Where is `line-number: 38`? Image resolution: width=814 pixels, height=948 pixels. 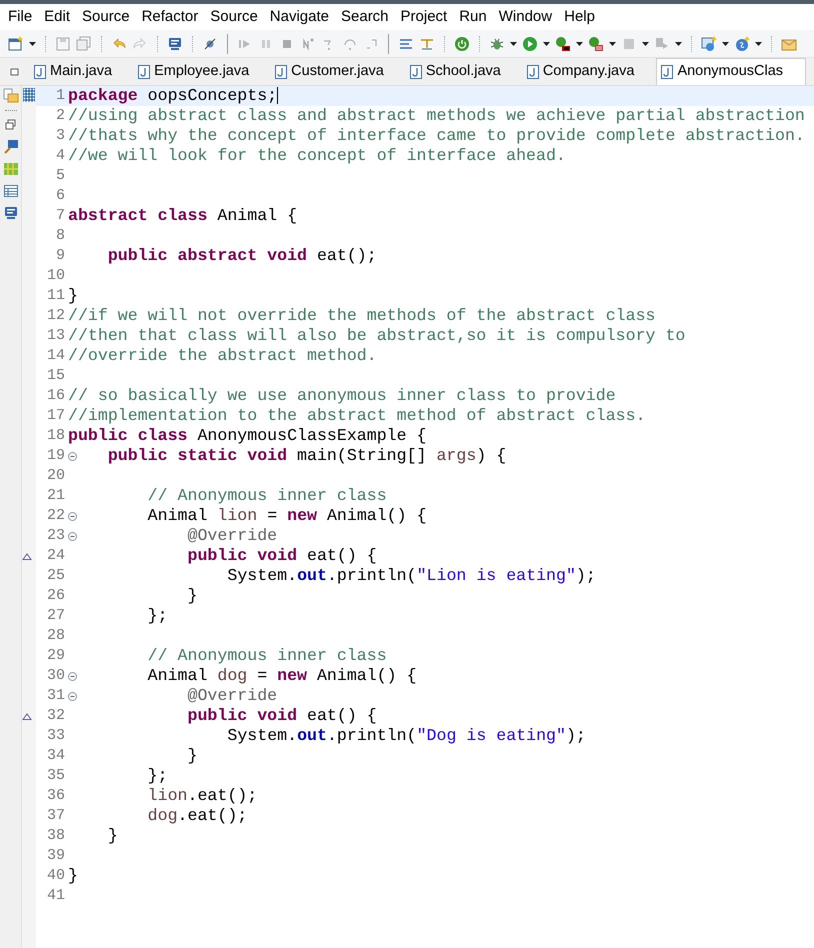 line-number: 38 is located at coordinates (55, 836).